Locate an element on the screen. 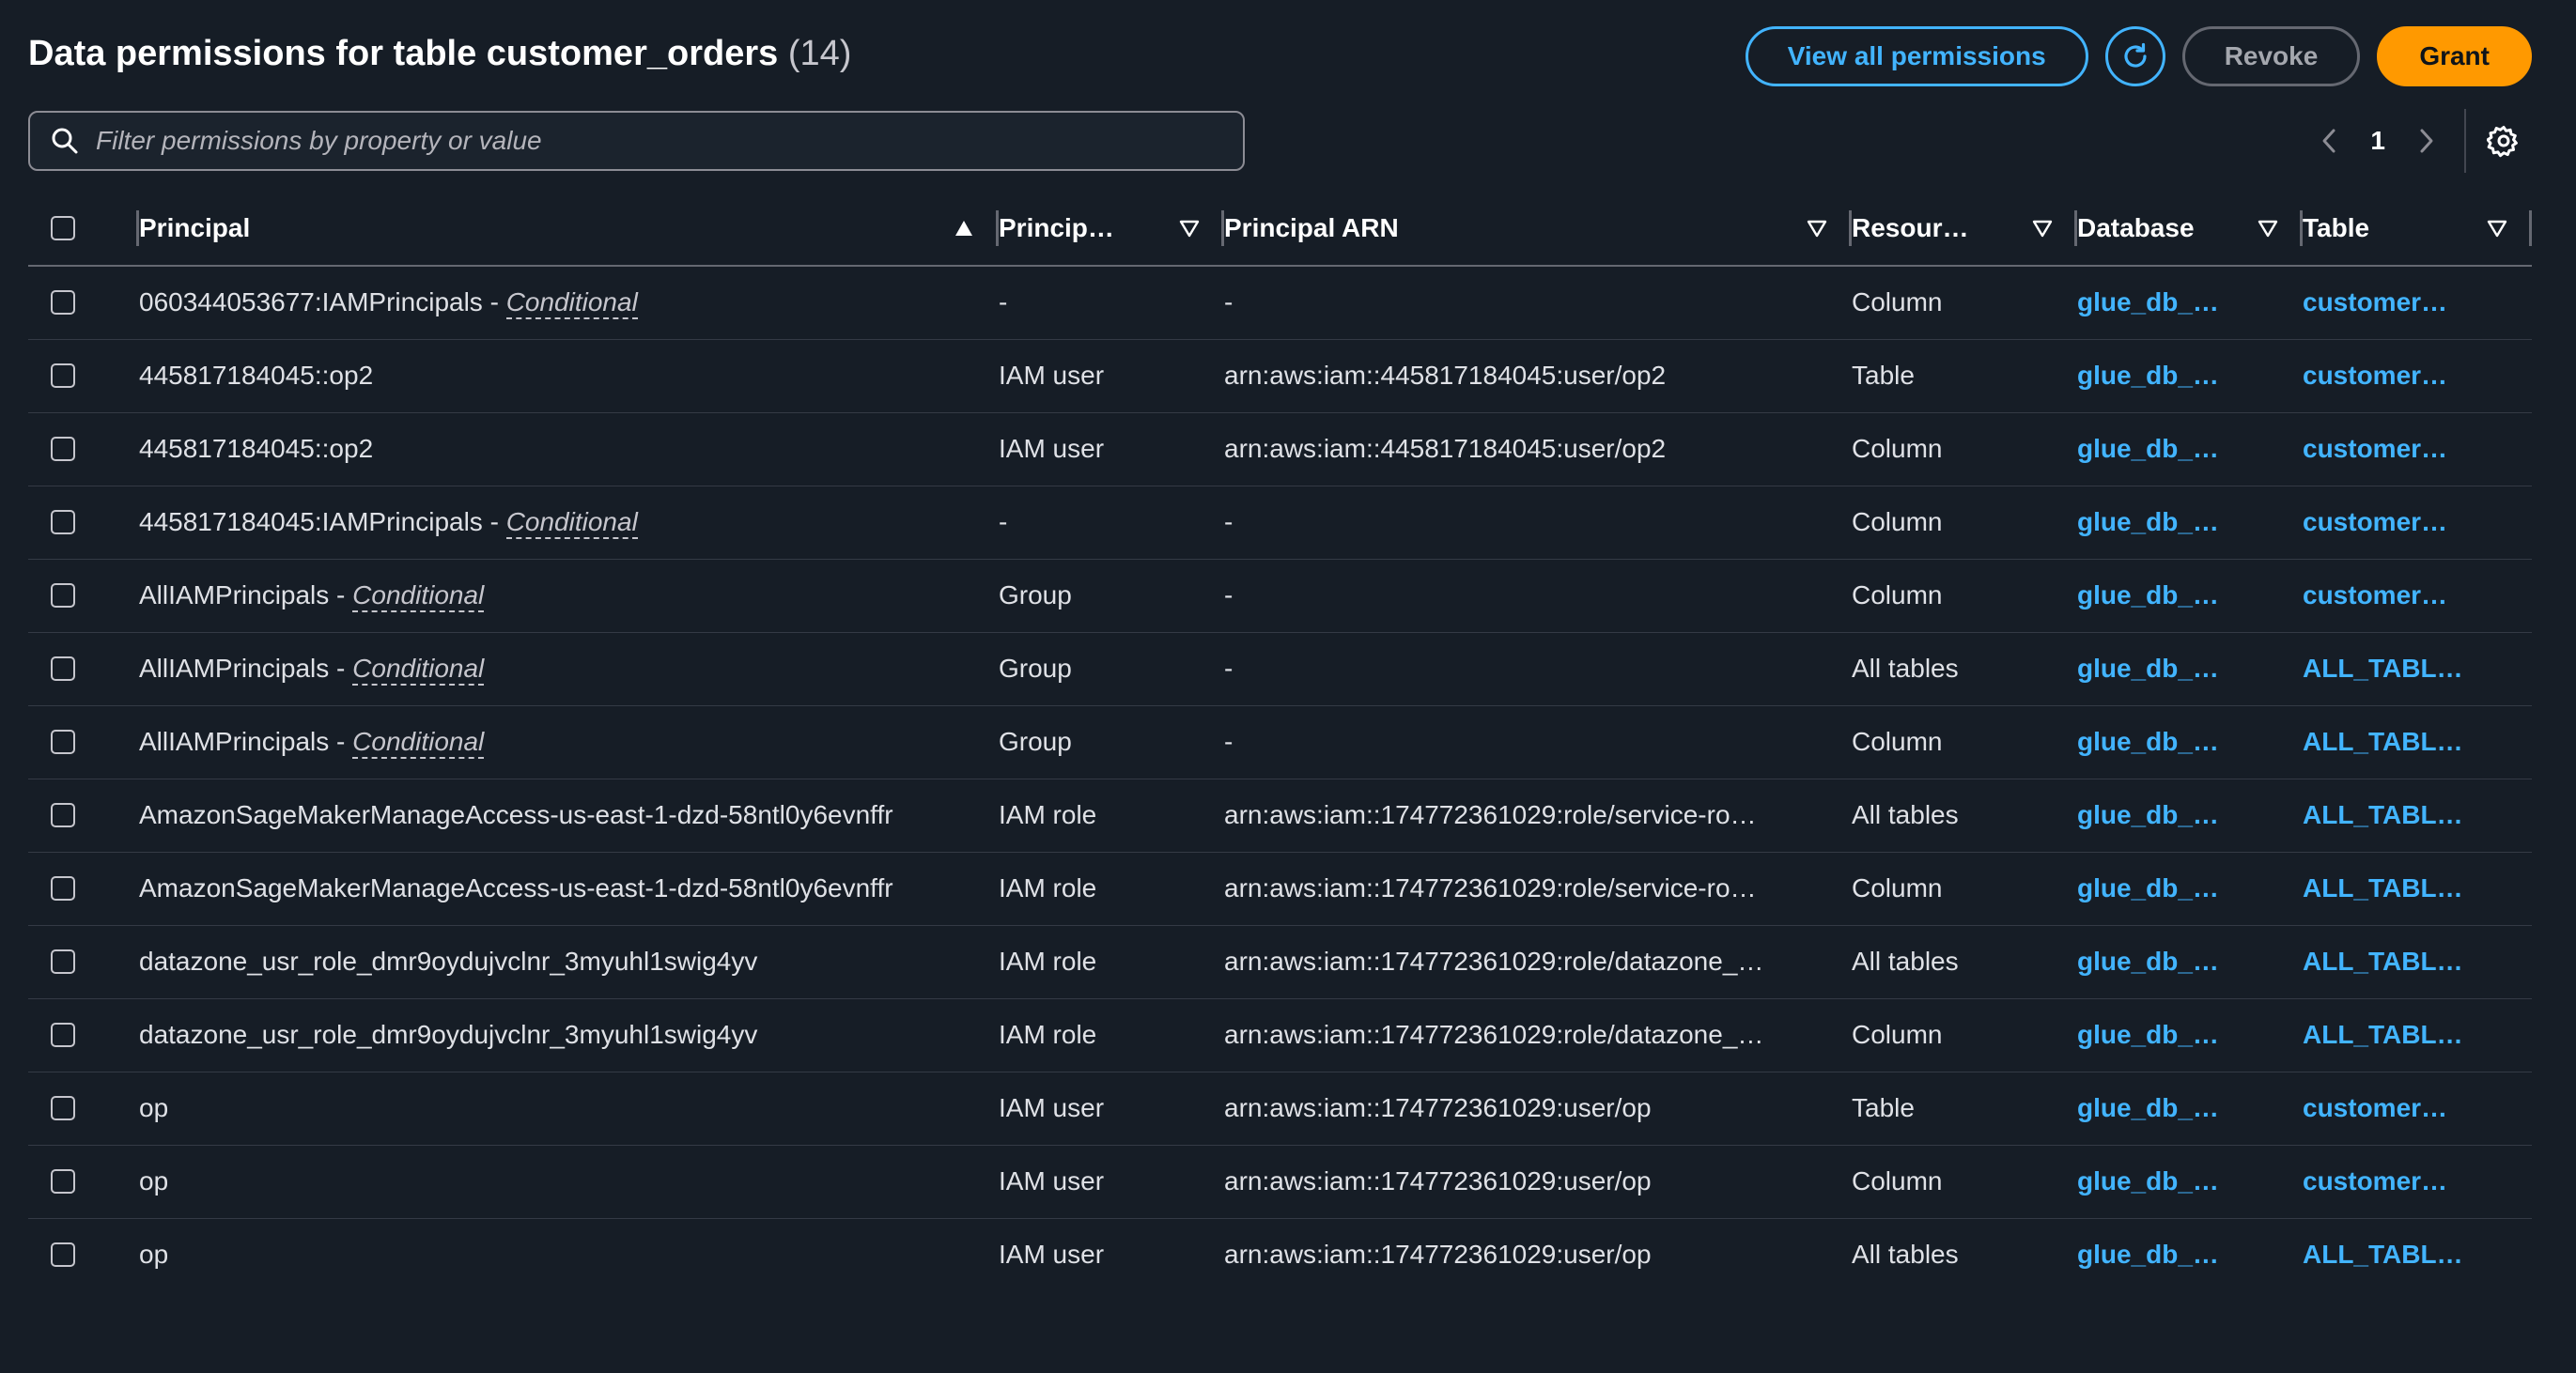 Image resolution: width=2576 pixels, height=1373 pixels. principal-name: op is located at coordinates (154, 1181).